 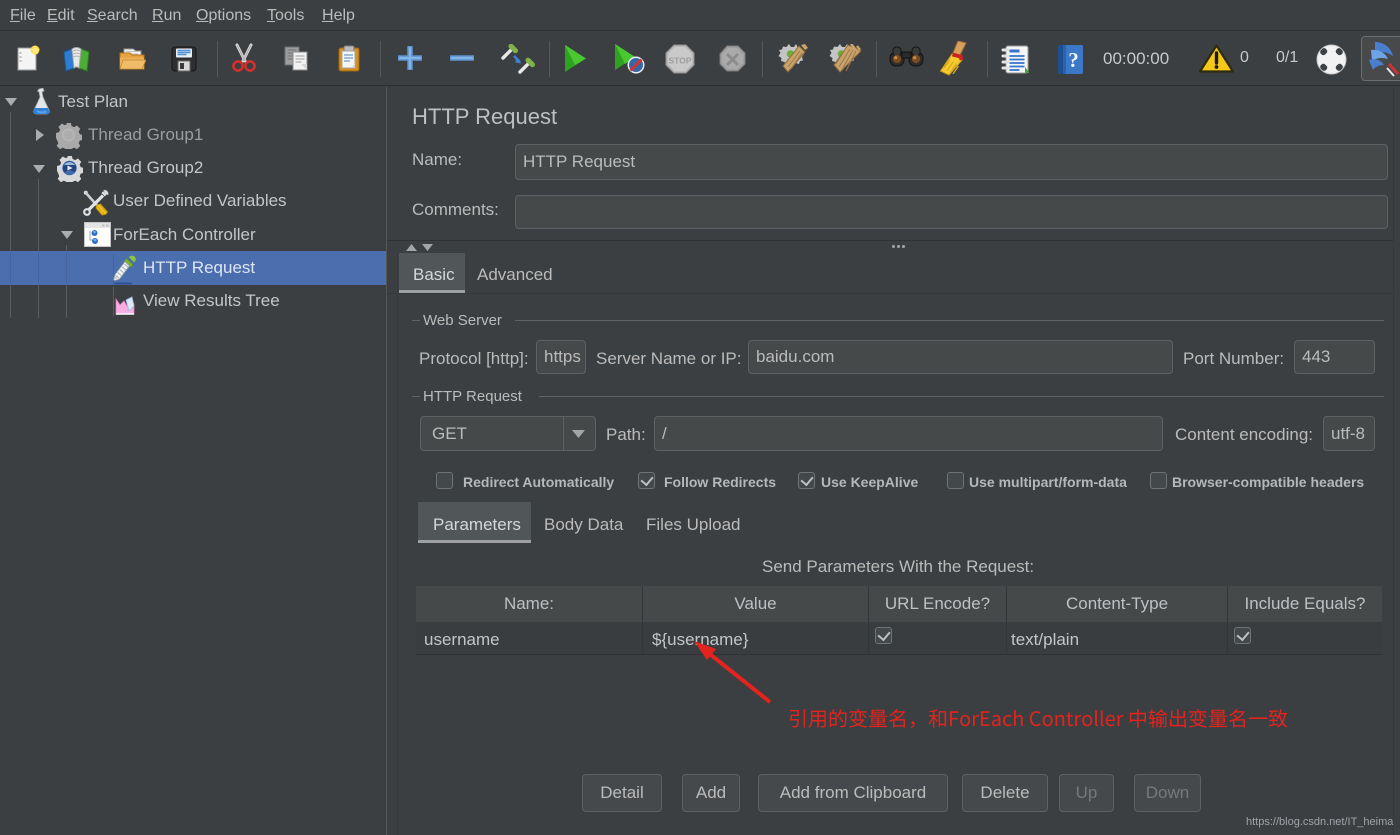 What do you see at coordinates (680, 61) in the screenshot?
I see `svg-text: STOP` at bounding box center [680, 61].